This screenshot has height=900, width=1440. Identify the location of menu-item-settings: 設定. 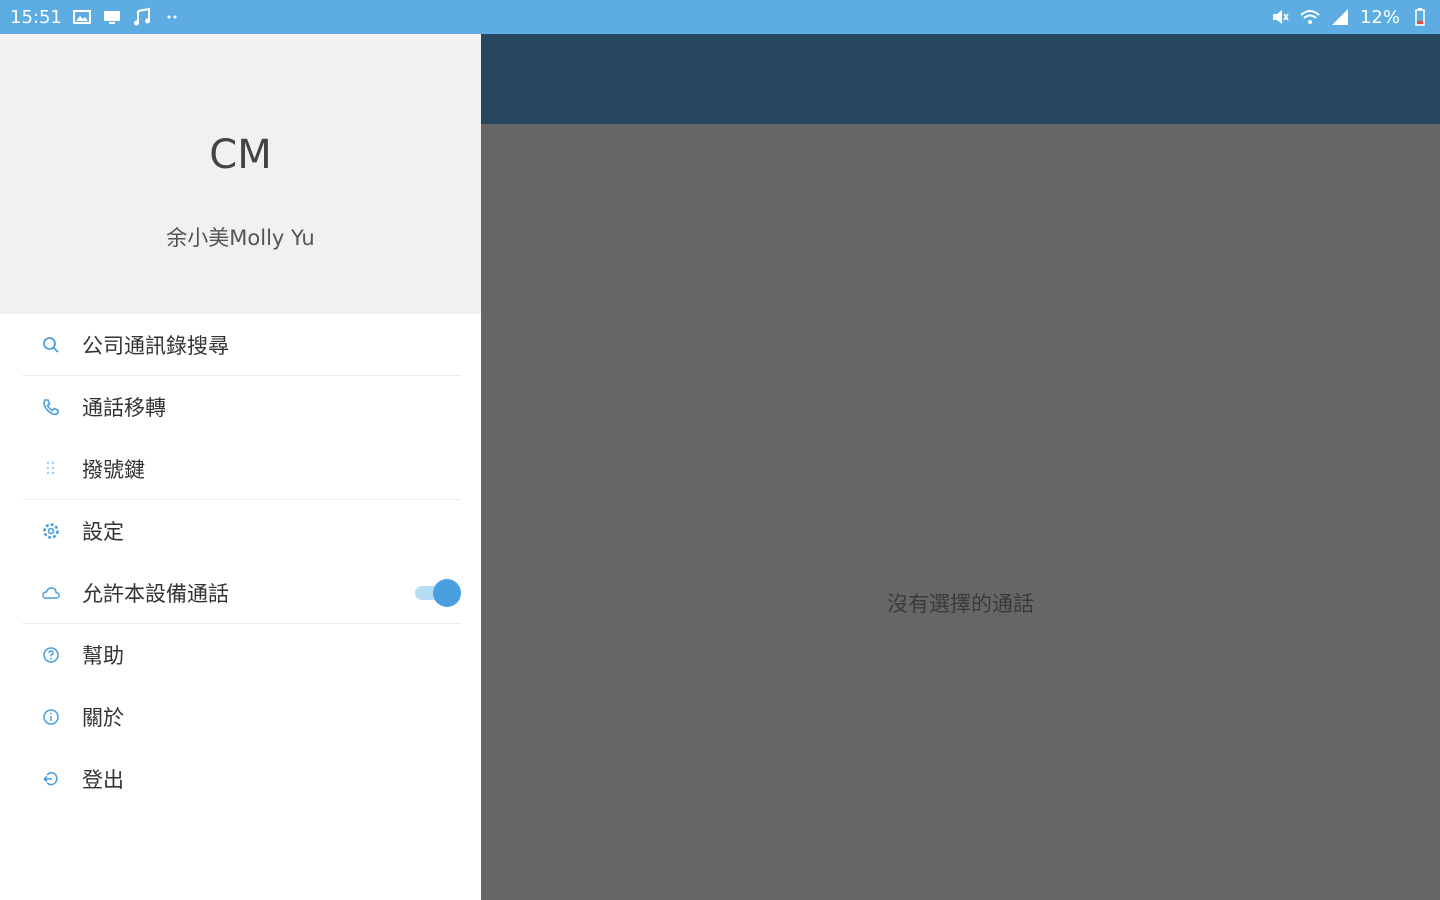
(240, 531).